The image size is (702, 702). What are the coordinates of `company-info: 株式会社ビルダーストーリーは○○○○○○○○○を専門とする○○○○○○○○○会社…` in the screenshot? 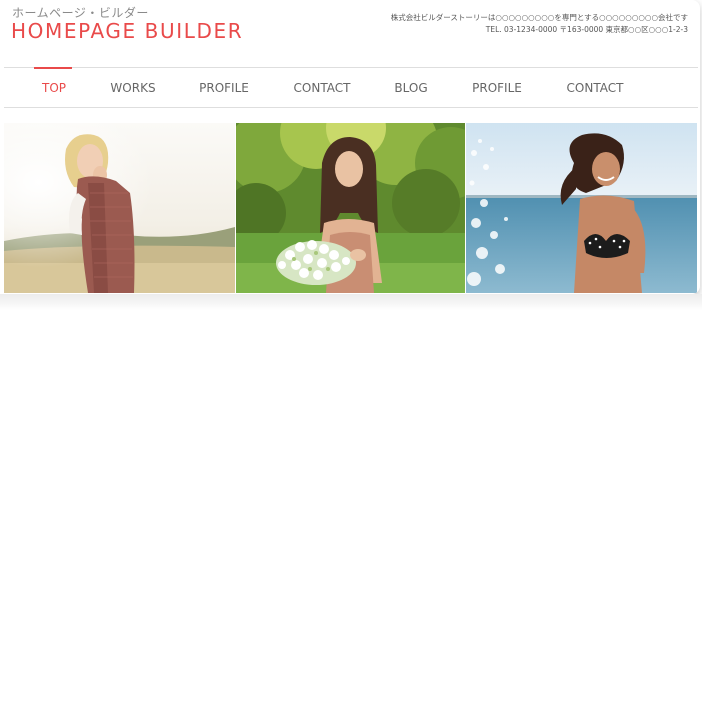 It's located at (539, 24).